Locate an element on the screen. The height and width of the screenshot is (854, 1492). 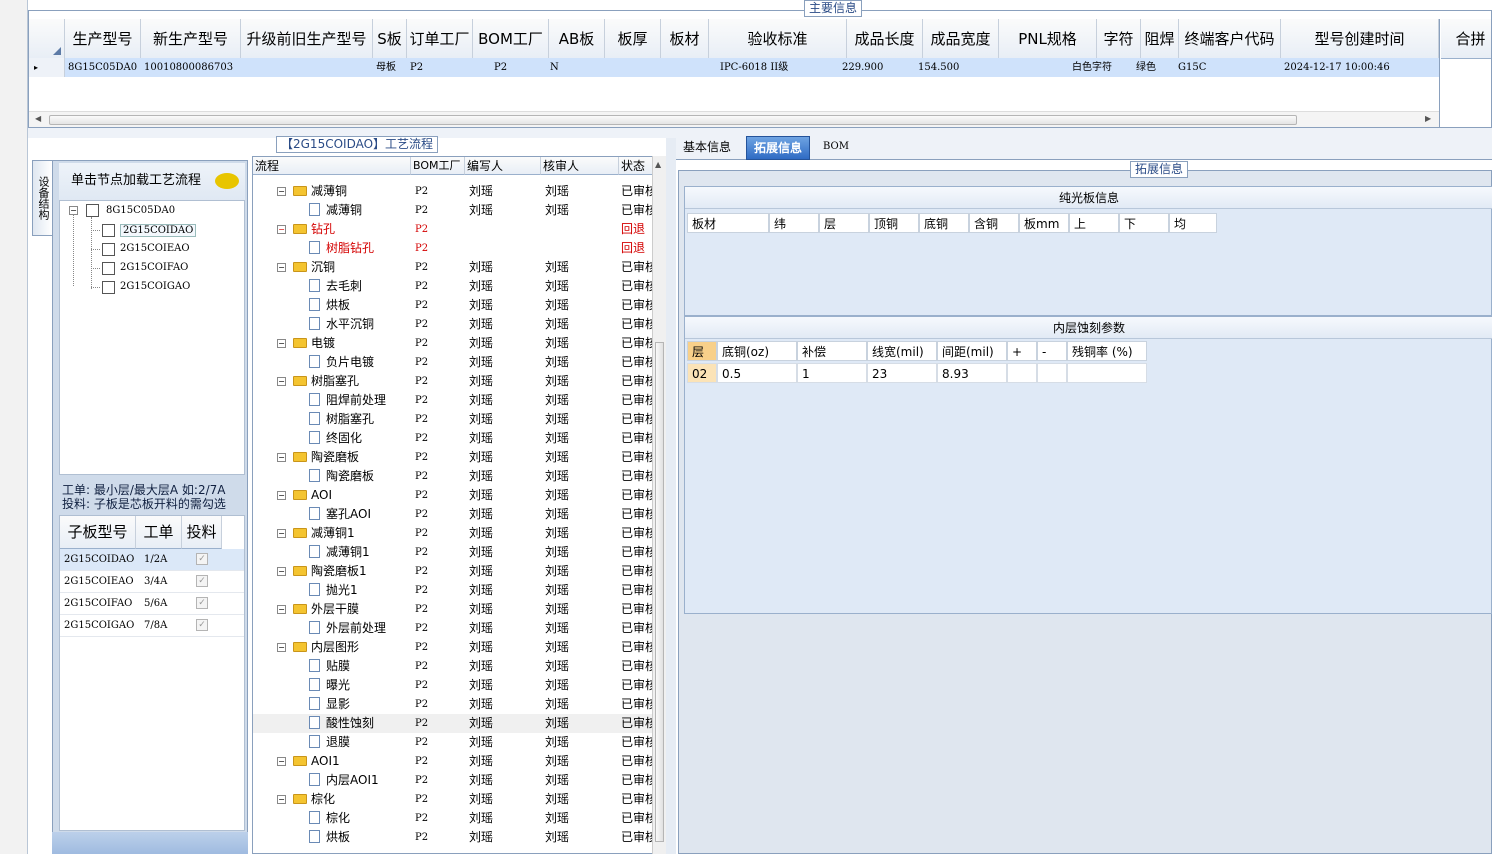
process-row: 树脂钻孔 P2 回退 is located at coordinates (453, 248).